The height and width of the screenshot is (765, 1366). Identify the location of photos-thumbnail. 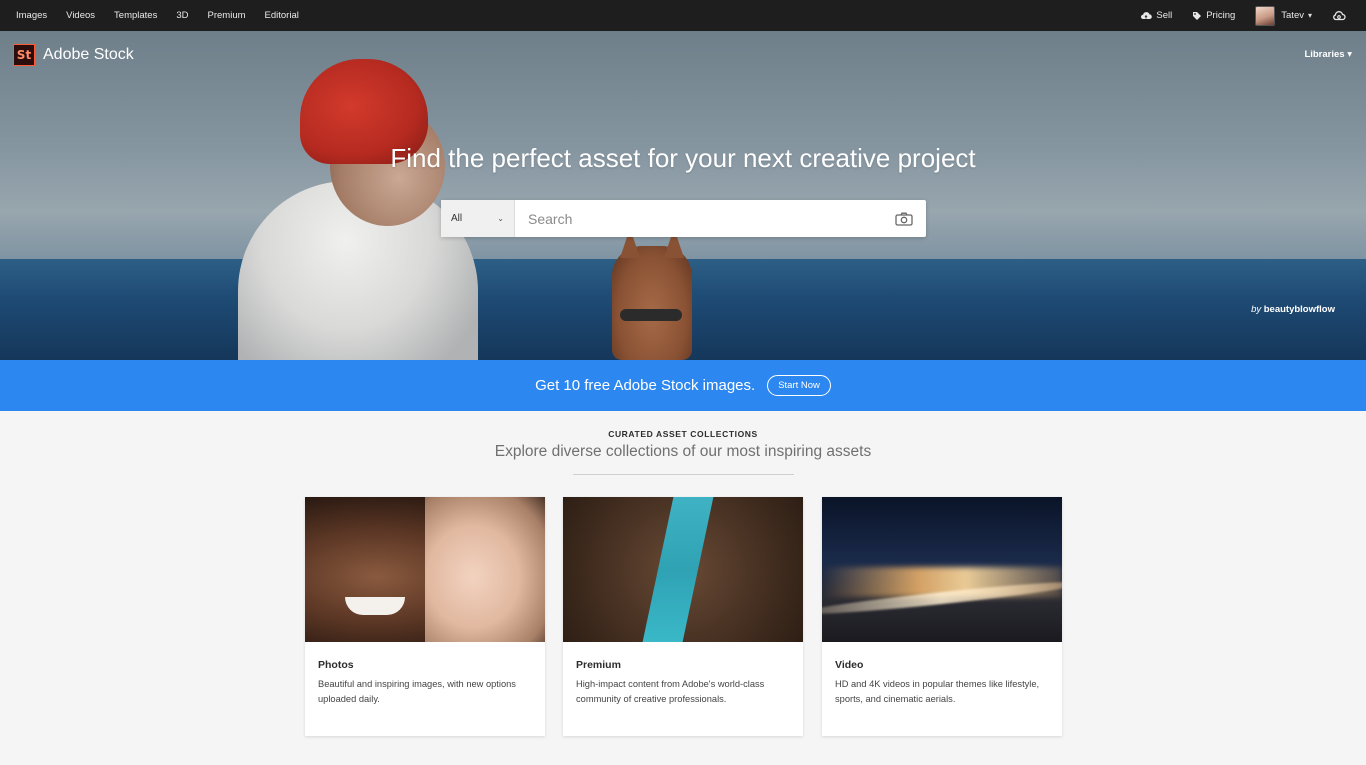
(425, 569).